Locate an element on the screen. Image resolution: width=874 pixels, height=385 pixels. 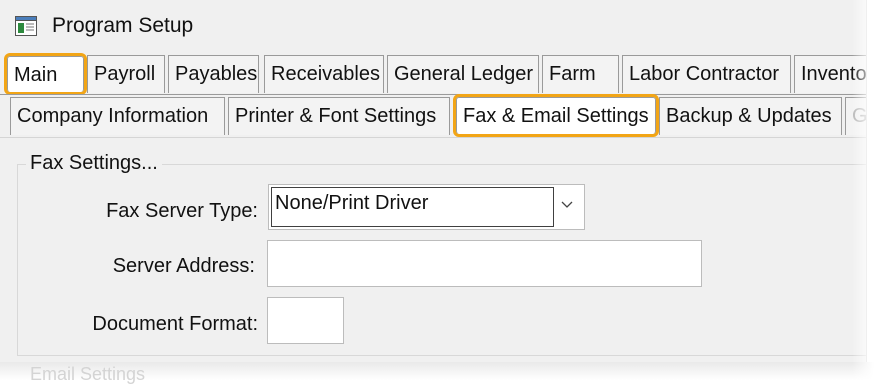
chevron-down-icon is located at coordinates (567, 205).